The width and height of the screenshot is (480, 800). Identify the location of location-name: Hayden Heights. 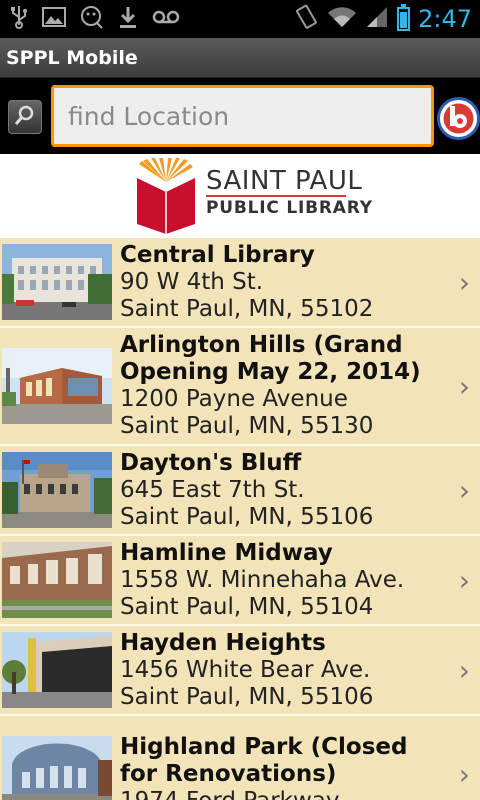
(223, 642).